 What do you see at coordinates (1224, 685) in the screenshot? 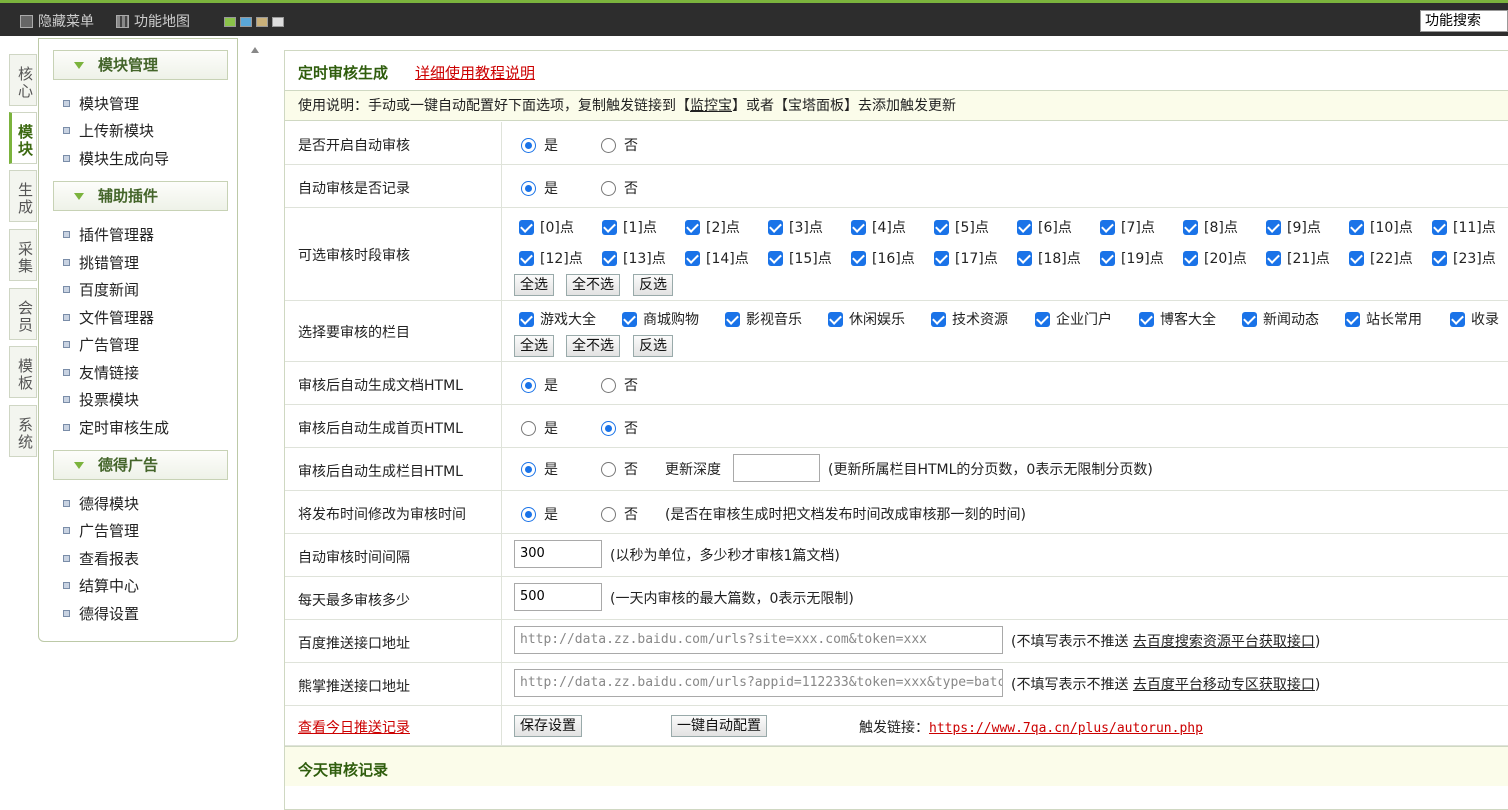
I see `mobile-platform-link: 去百度平台移动专区获取接口` at bounding box center [1224, 685].